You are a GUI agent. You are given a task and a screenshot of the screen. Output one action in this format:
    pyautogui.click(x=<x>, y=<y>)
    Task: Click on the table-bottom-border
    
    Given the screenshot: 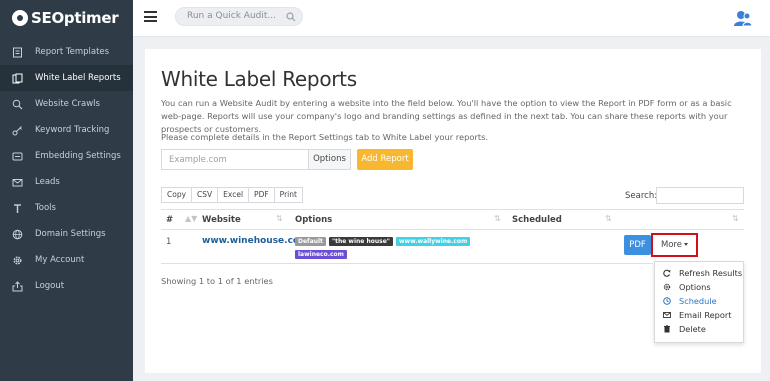 What is the action you would take?
    pyautogui.click(x=407, y=263)
    